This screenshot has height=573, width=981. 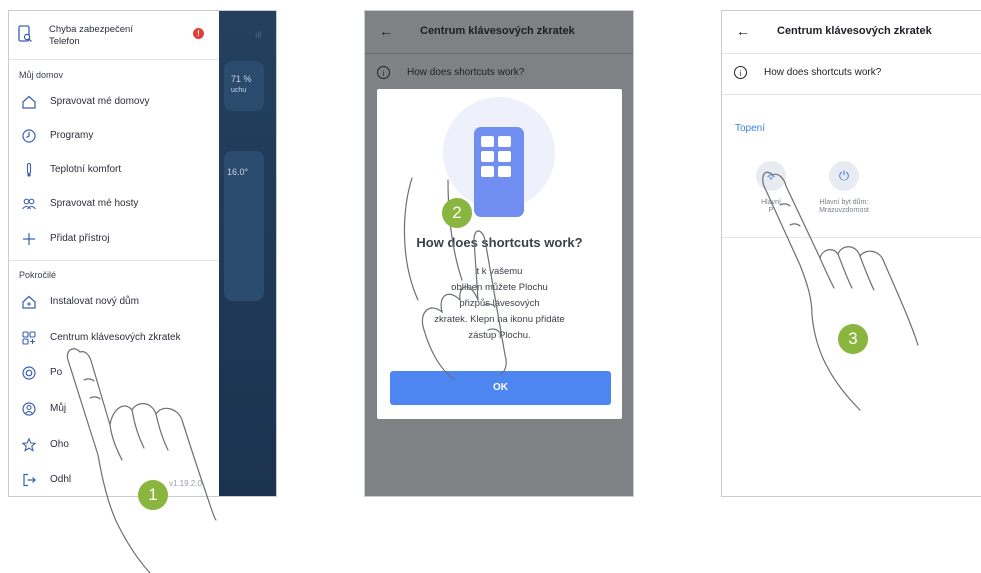 I want to click on menu-item-install-new-home: Instalovat nový dům, so click(x=114, y=302).